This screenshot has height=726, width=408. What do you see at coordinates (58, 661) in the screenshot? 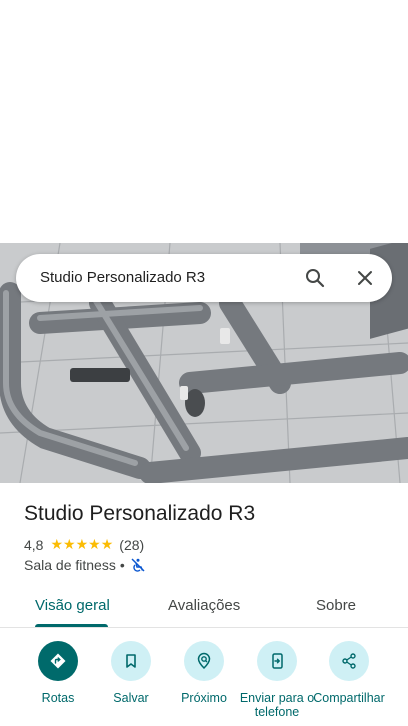
I see `directions-icon` at bounding box center [58, 661].